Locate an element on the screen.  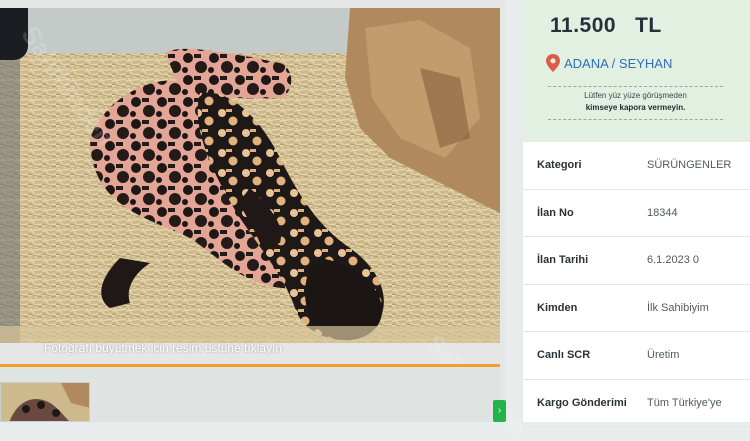
detail-value: 6.1.2023 0 is located at coordinates (673, 260).